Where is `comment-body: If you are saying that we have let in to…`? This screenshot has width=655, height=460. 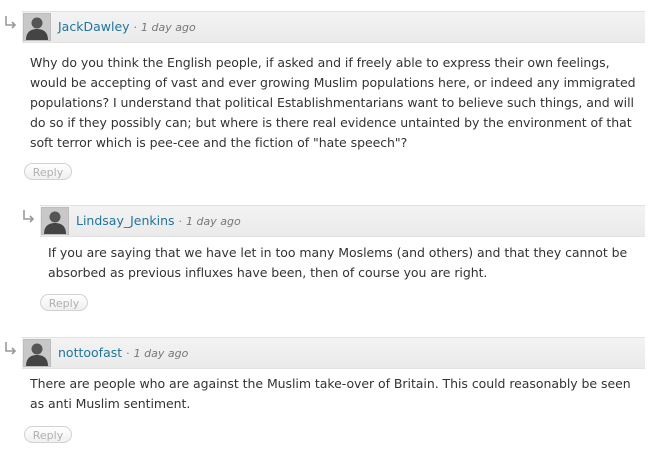
comment-body: If you are saying that we have let in to… is located at coordinates (345, 263).